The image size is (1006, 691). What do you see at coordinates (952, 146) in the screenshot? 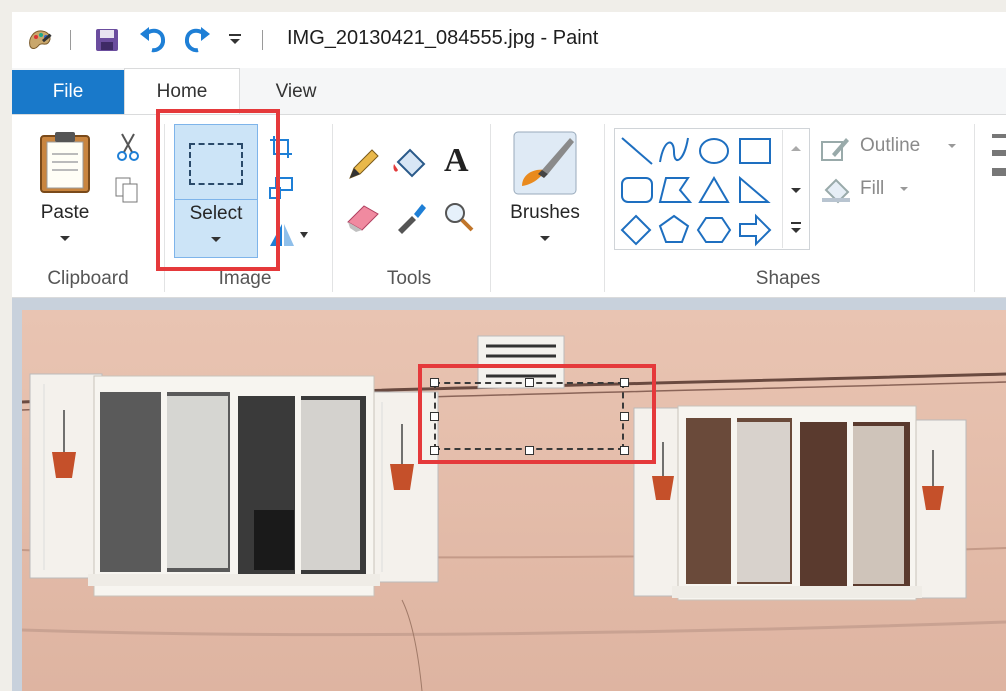
I see `outline-dropdown-arrow` at bounding box center [952, 146].